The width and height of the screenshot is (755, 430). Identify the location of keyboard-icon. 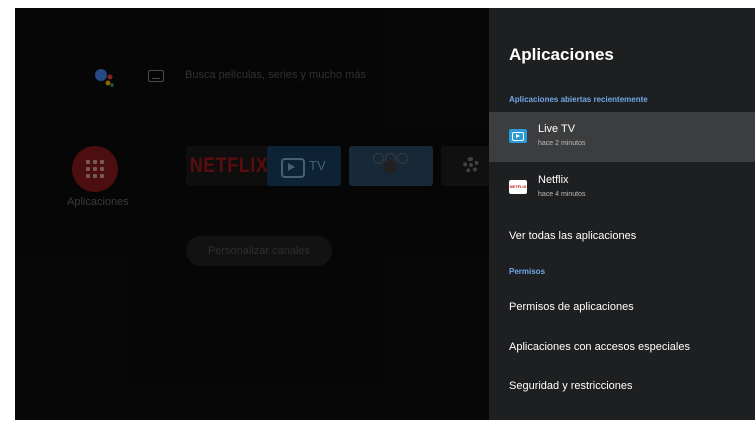
(156, 76).